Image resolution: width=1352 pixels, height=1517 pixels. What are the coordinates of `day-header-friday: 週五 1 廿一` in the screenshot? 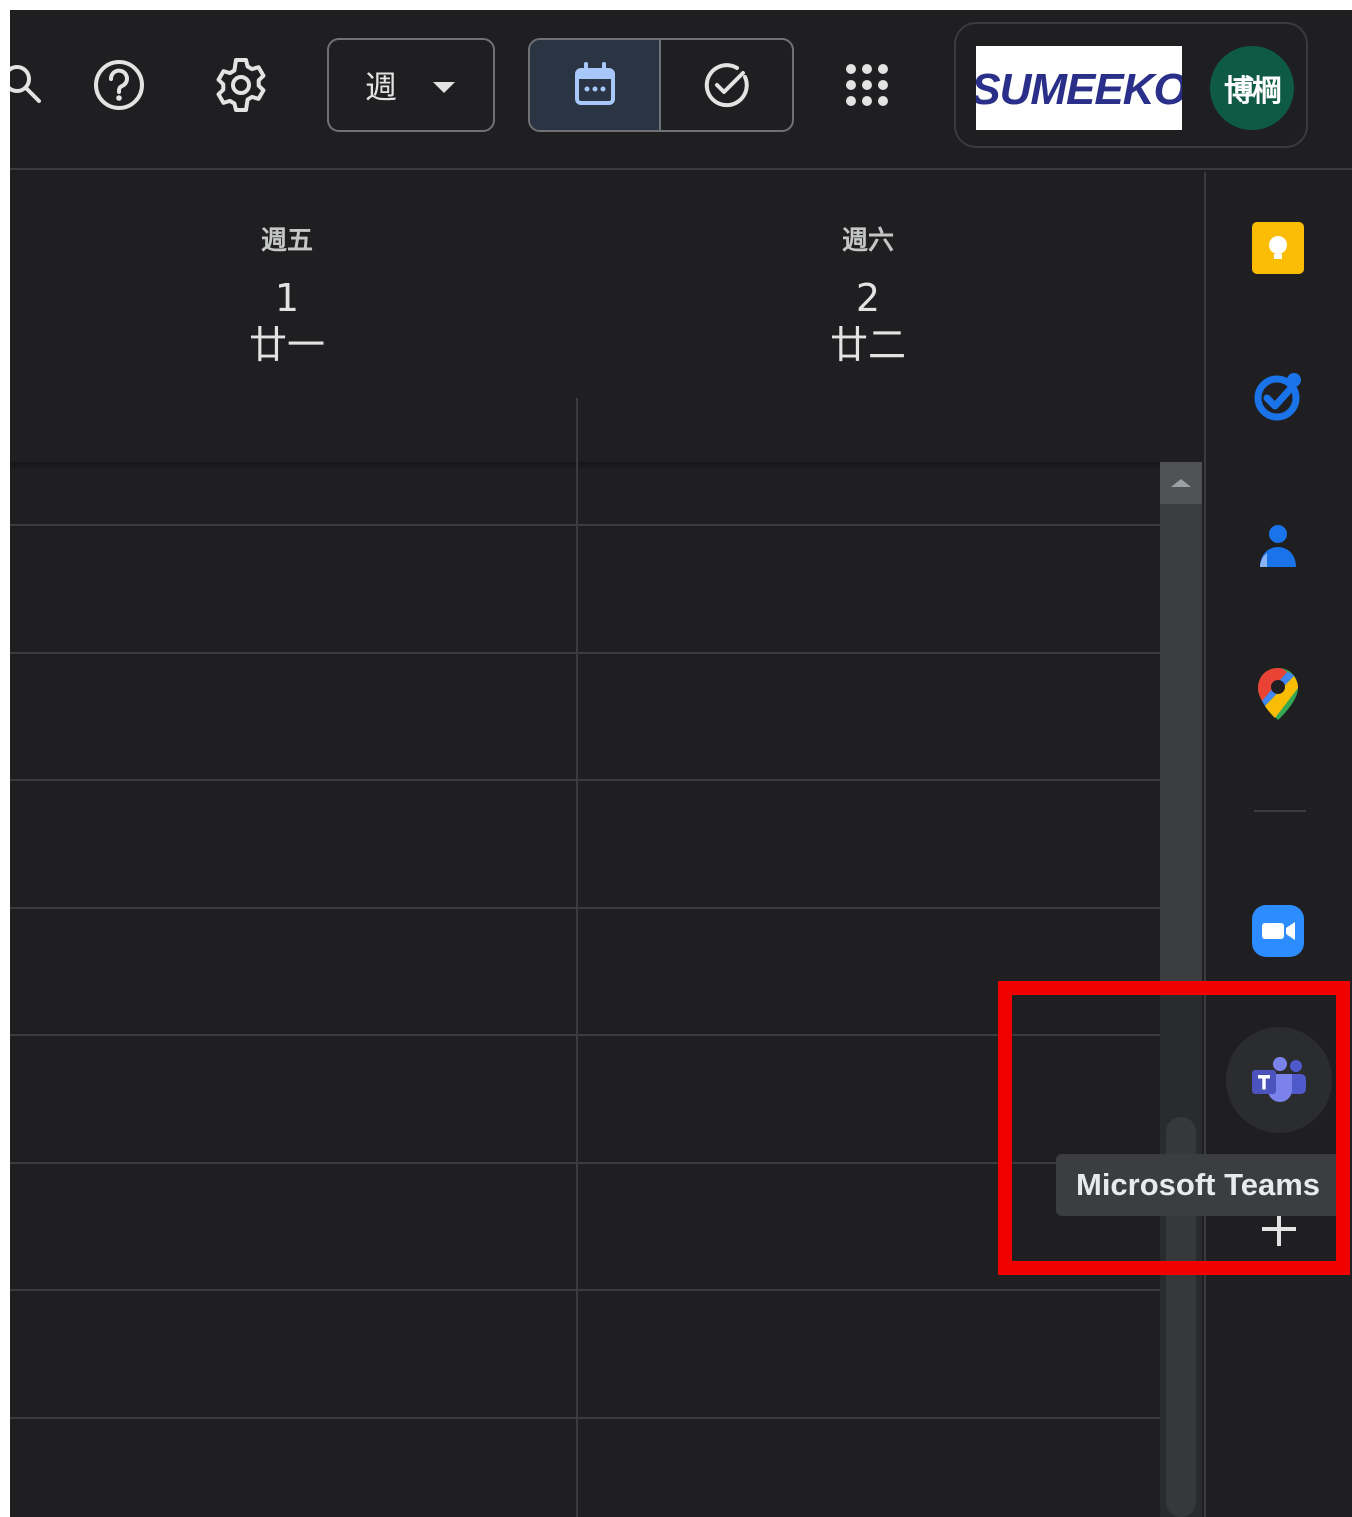 It's located at (287, 272).